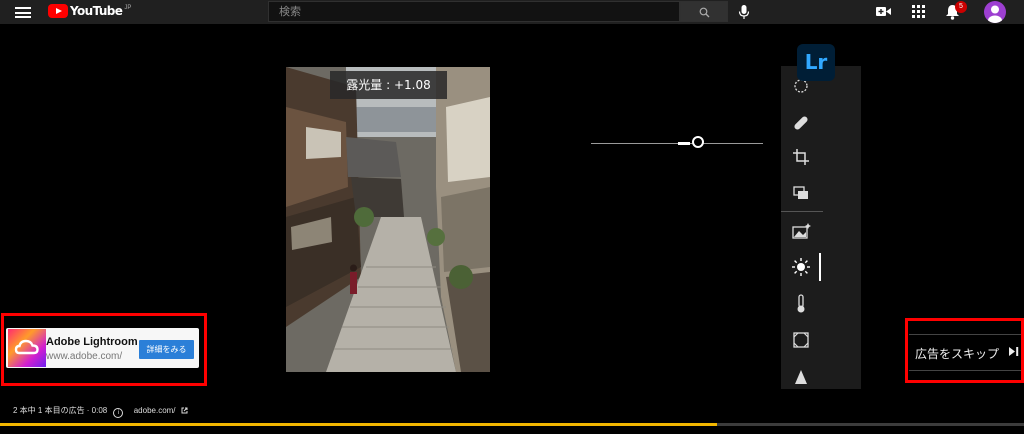 This screenshot has height=434, width=1024. Describe the element at coordinates (801, 377) in the screenshot. I see `detail-icon` at that location.